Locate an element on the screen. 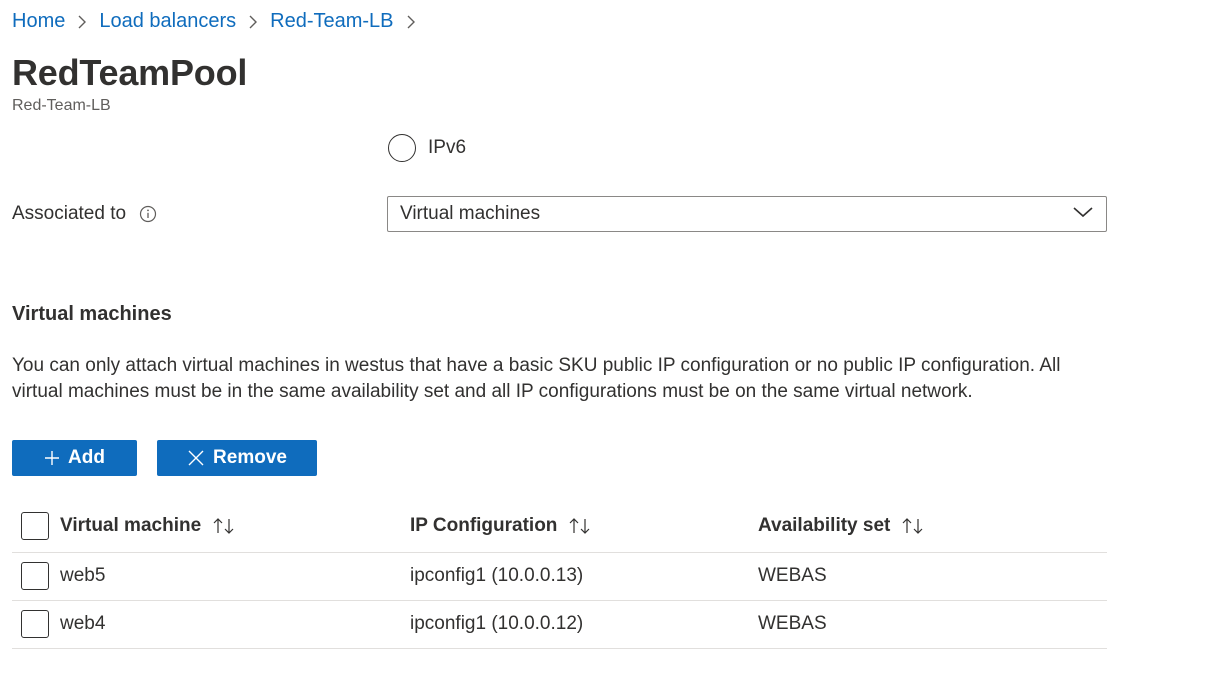 This screenshot has width=1206, height=676. breadcrumb: Home Load balancers Red-Team-LB is located at coordinates (220, 21).